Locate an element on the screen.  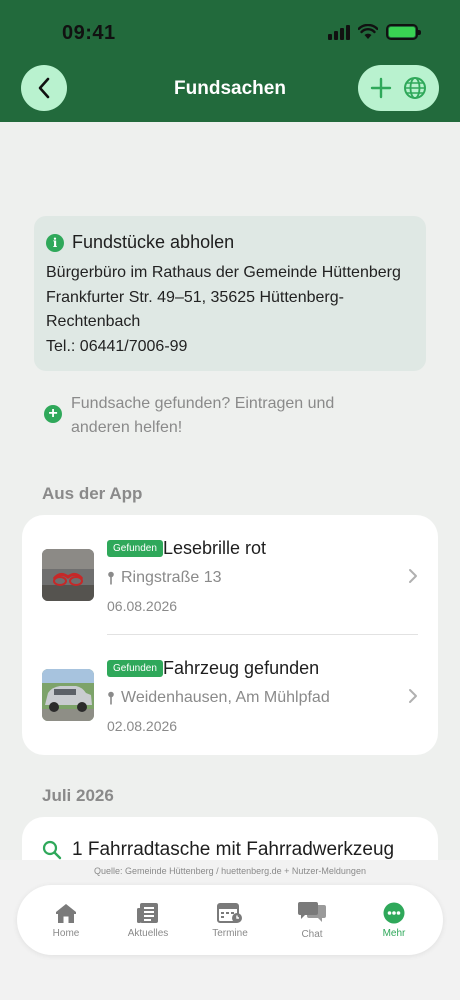
tab-termine: Termine is located at coordinates (230, 920).